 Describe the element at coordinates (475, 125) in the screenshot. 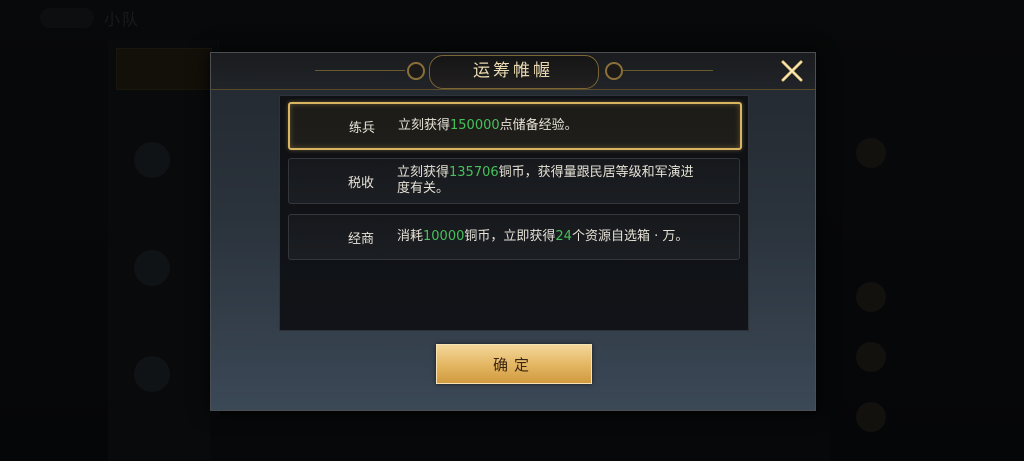

I see `reward-number: 150000` at that location.